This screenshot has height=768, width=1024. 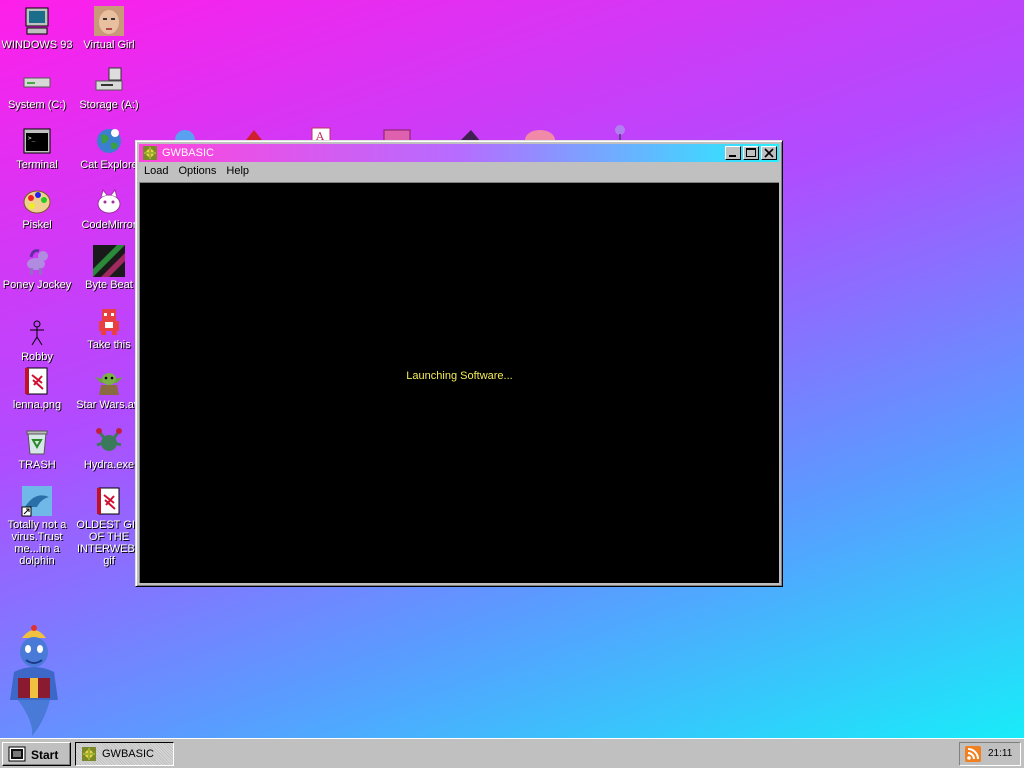 I want to click on cat-icon, so click(x=109, y=201).